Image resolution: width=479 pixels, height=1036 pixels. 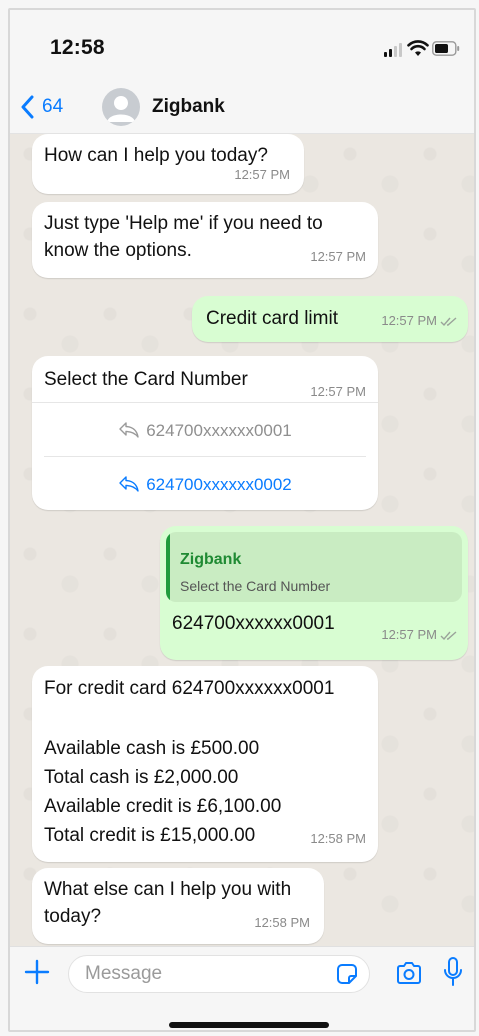 What do you see at coordinates (211, 559) in the screenshot?
I see `quote-author: Zigbank` at bounding box center [211, 559].